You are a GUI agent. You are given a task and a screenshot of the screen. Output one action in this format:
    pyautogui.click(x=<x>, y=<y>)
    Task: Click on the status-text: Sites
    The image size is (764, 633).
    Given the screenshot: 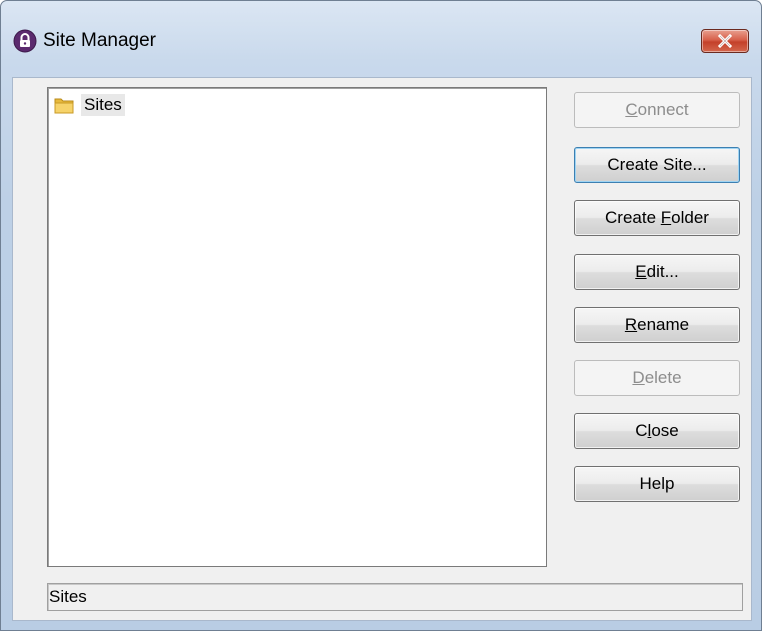 What is the action you would take?
    pyautogui.click(x=68, y=596)
    